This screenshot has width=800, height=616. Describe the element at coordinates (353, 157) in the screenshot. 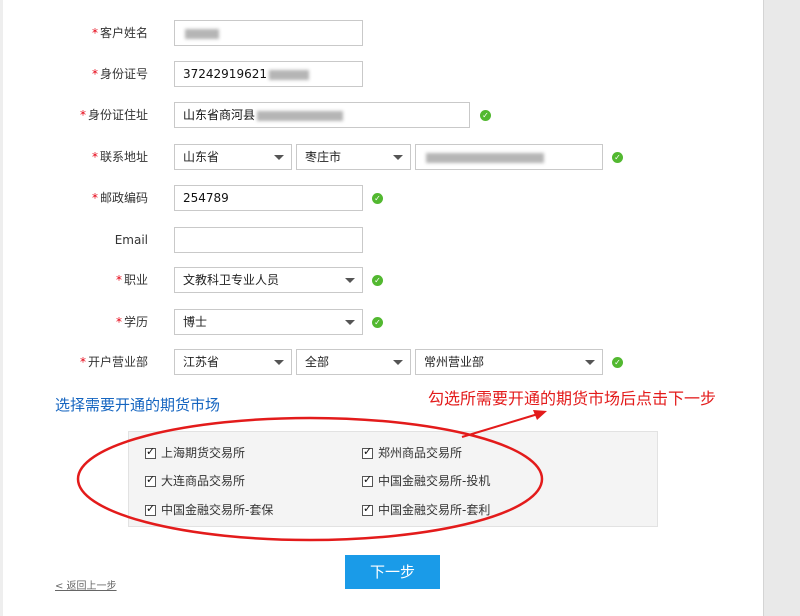

I see `contact-city-select: 枣庄市` at that location.